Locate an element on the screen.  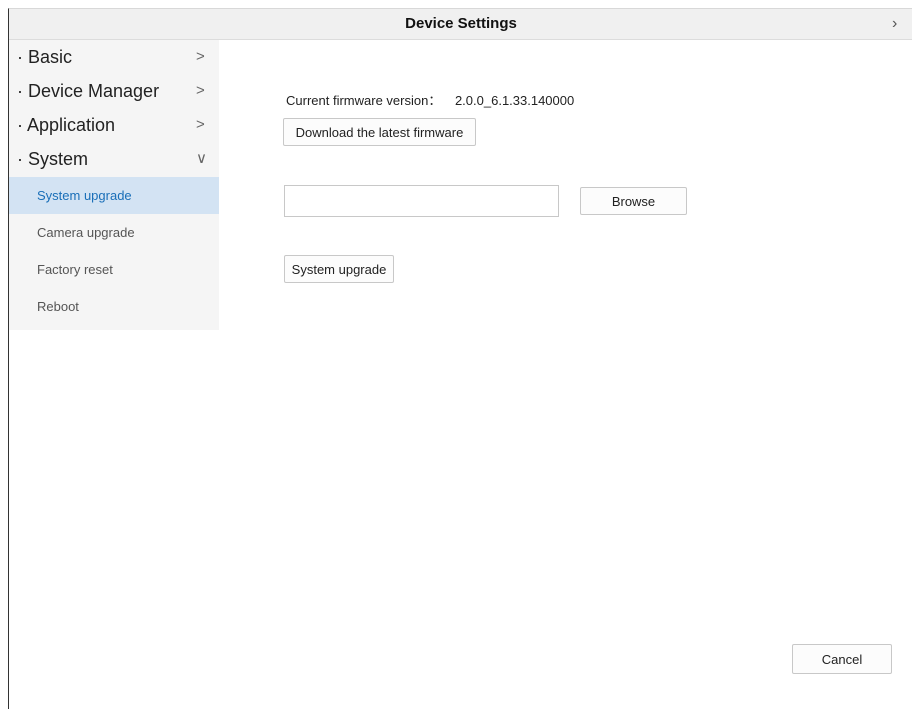
sidebar-subitem-label: Factory reset is located at coordinates (75, 269).